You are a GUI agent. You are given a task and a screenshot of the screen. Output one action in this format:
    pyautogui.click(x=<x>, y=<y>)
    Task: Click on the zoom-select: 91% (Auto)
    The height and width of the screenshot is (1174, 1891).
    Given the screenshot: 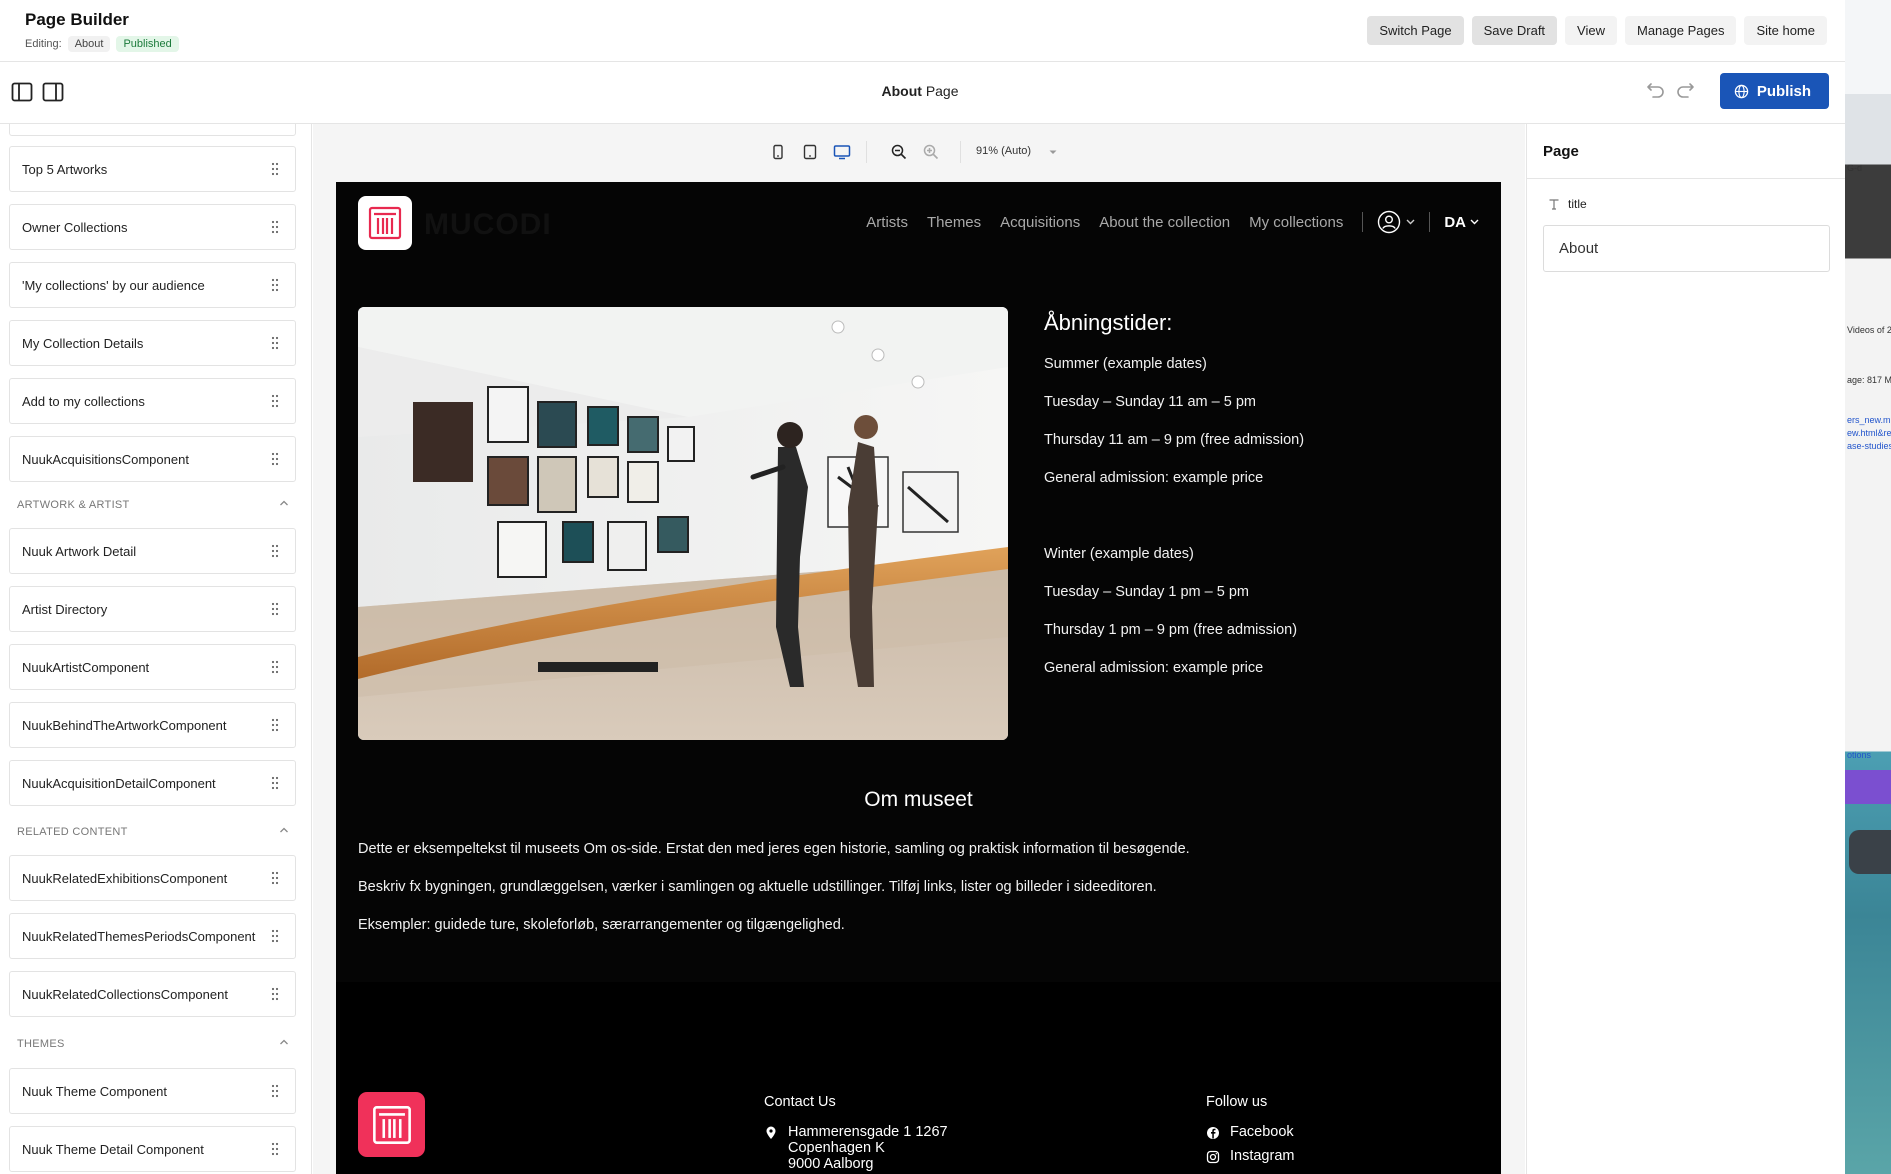 What is the action you would take?
    pyautogui.click(x=1003, y=151)
    